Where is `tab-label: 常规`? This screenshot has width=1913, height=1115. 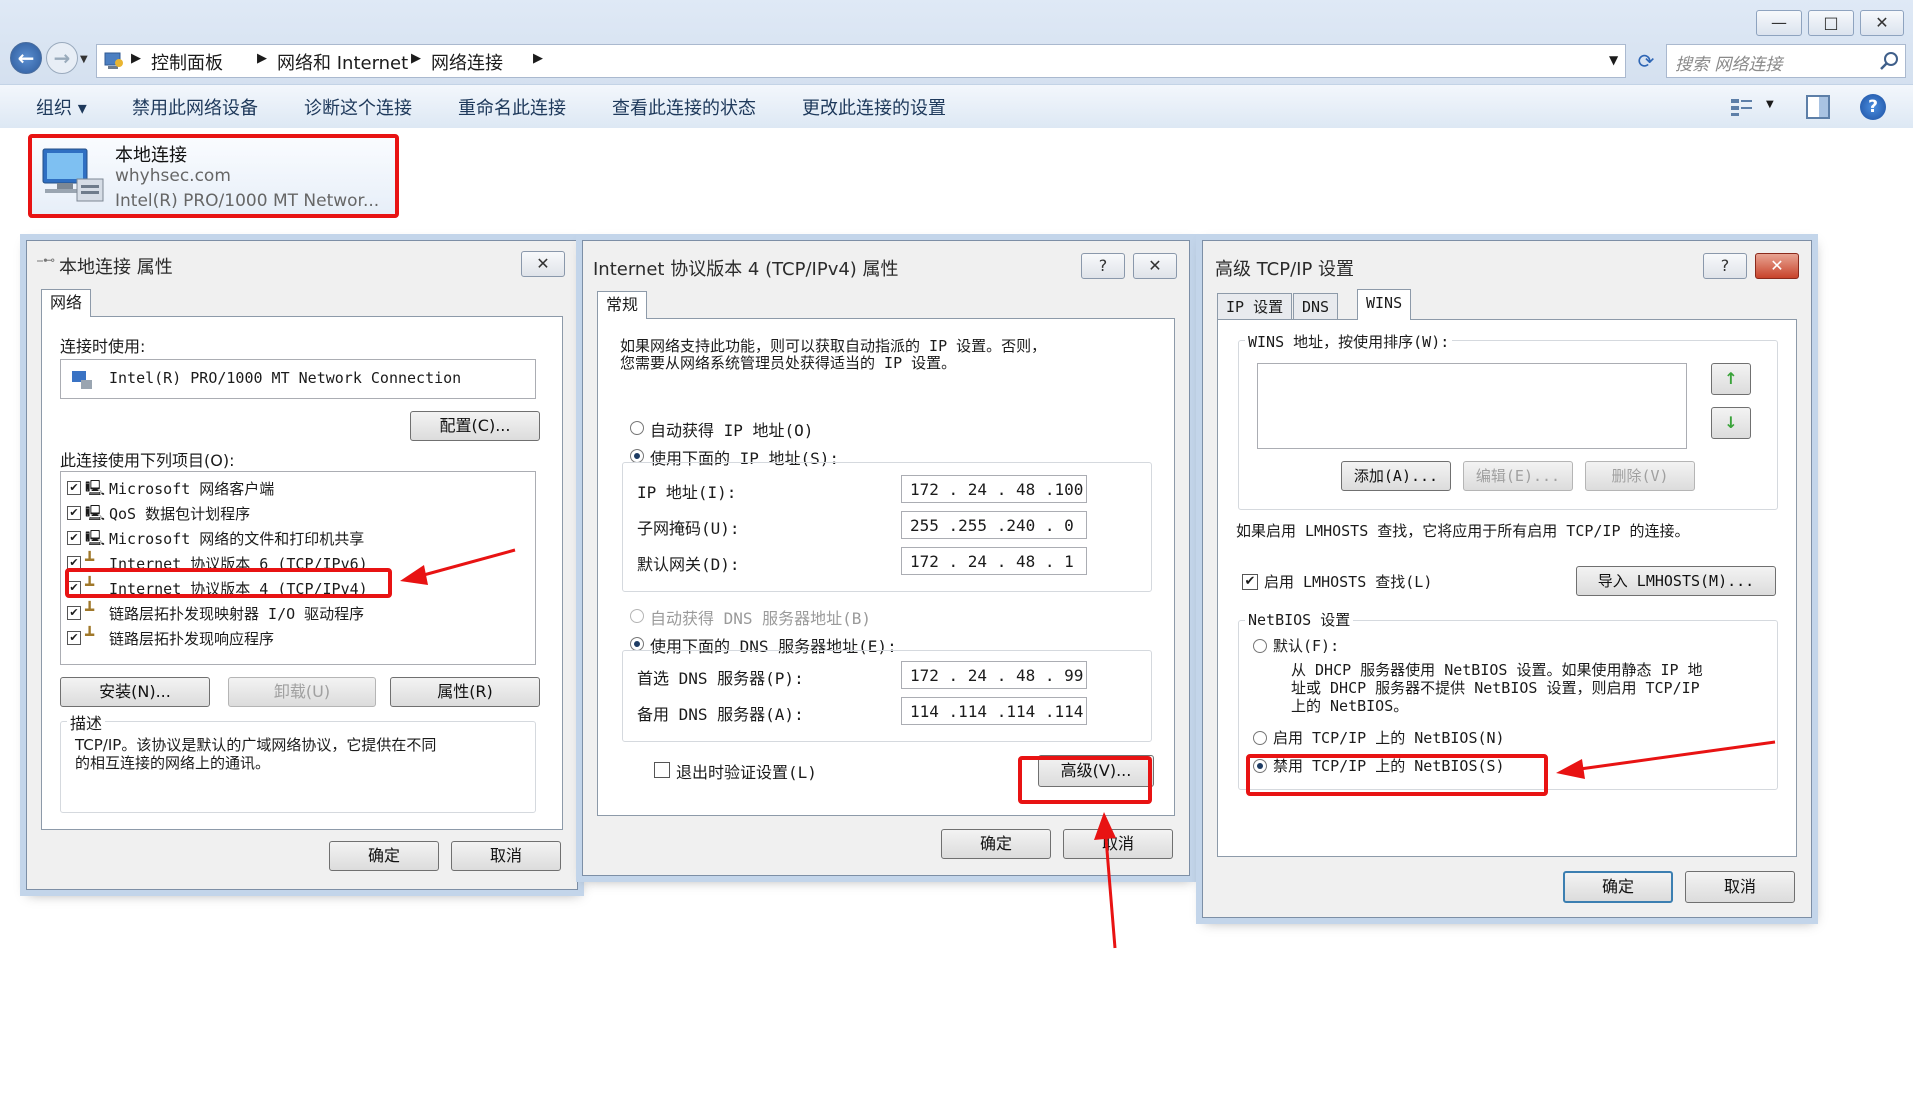 tab-label: 常规 is located at coordinates (622, 304).